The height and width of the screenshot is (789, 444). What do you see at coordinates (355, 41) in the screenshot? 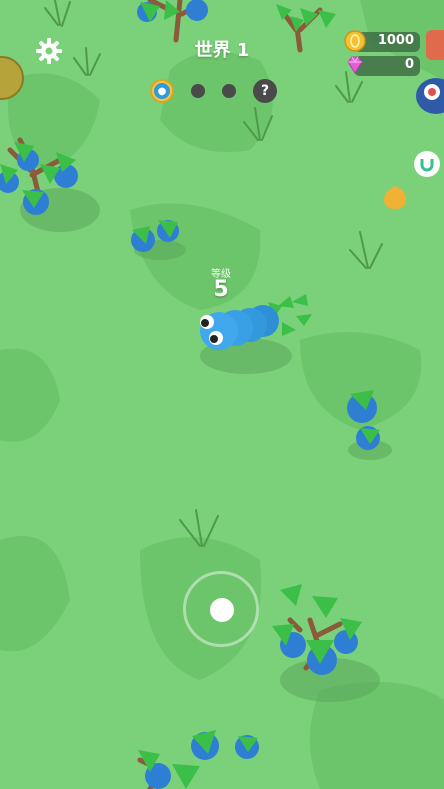
I see `coin-icon` at bounding box center [355, 41].